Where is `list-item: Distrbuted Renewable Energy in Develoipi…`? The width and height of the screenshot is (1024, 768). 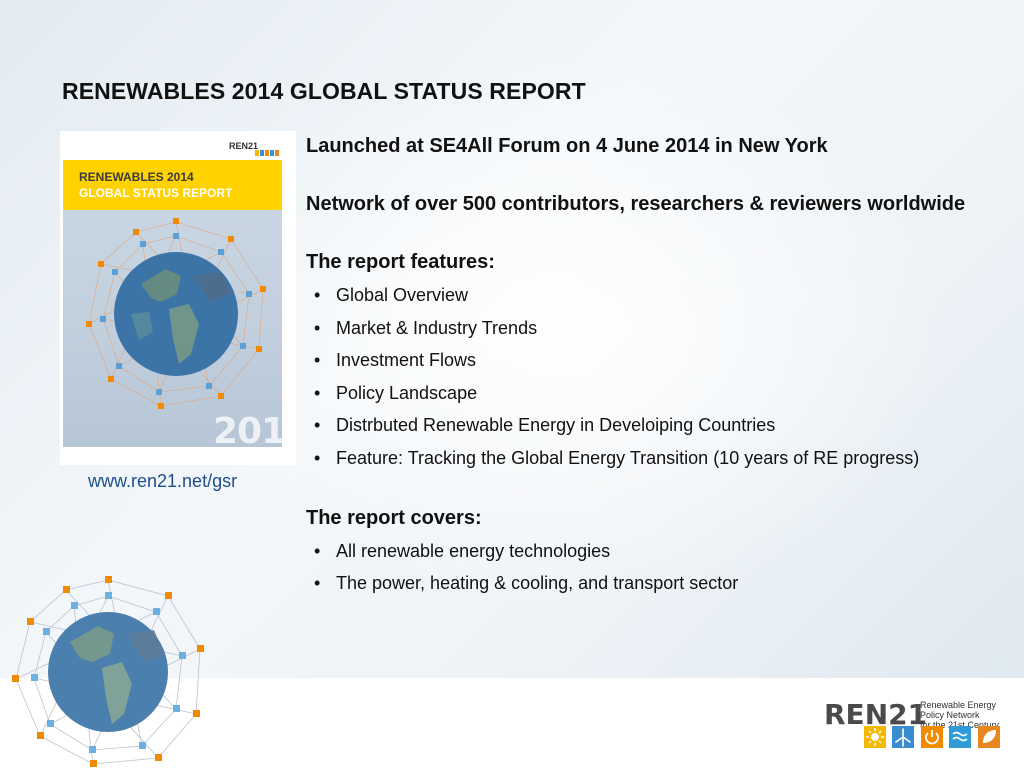
list-item: Distrbuted Renewable Energy in Develoipi… is located at coordinates (656, 425).